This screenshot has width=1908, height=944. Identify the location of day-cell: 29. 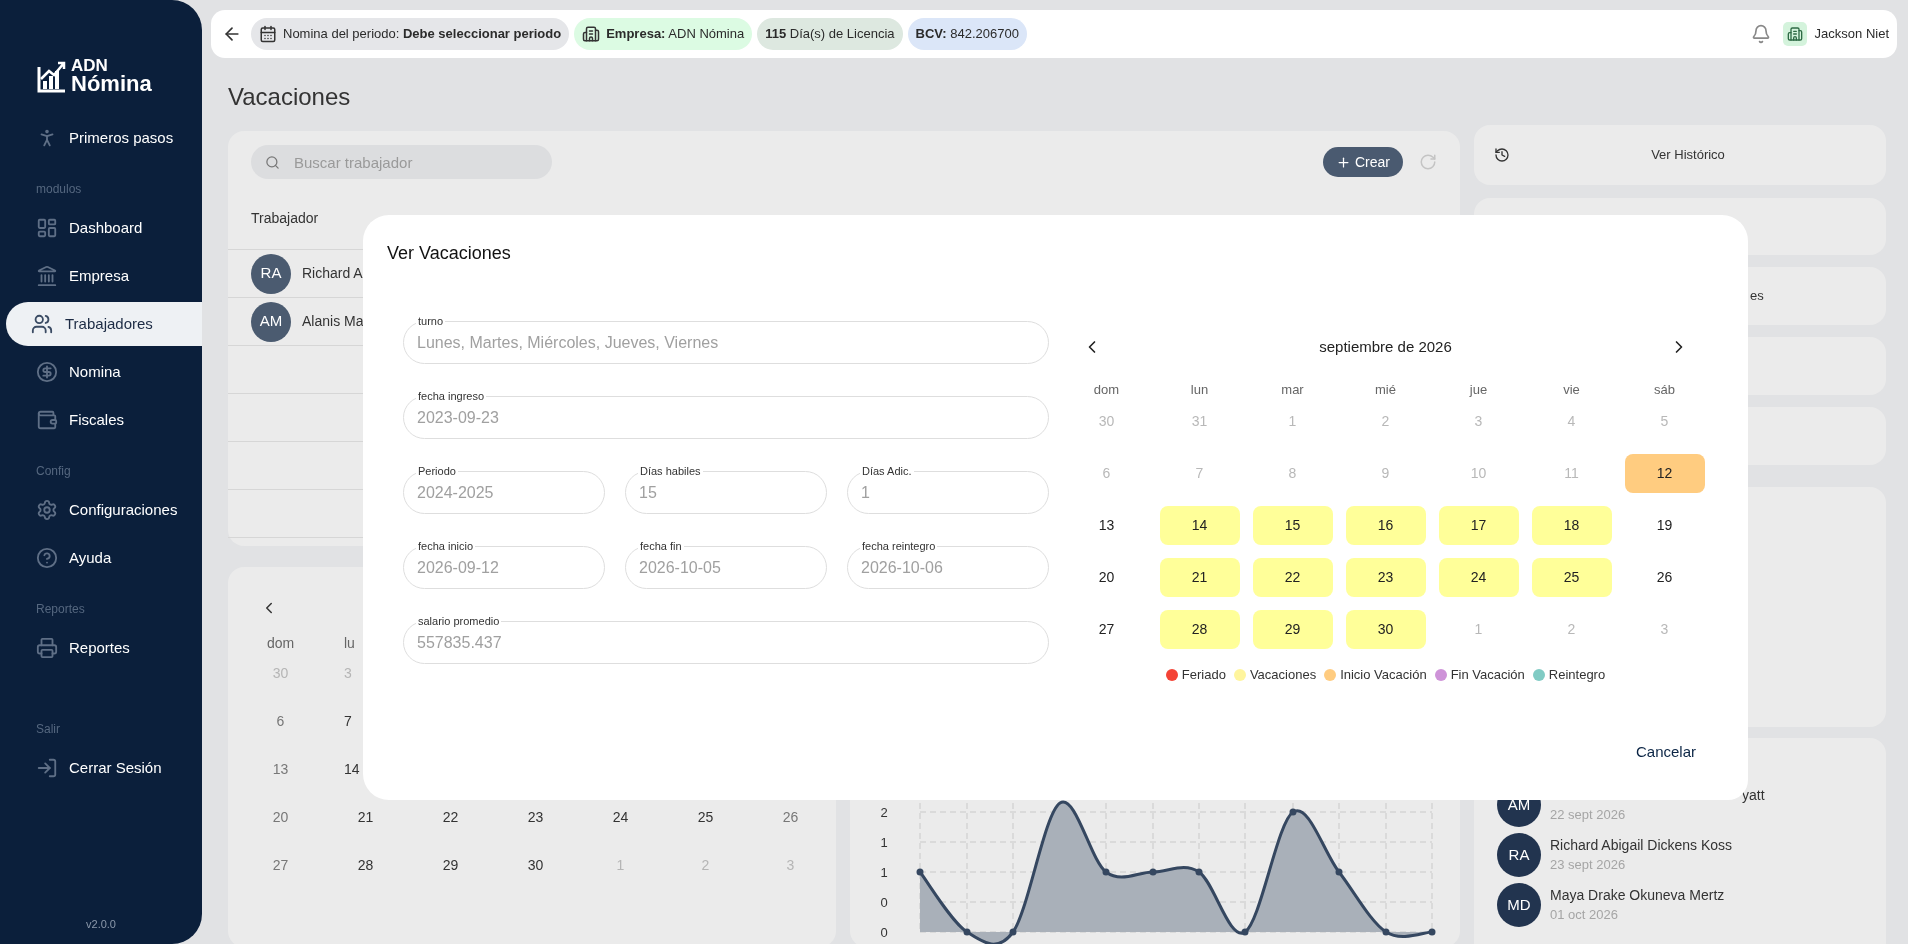
(1292, 629).